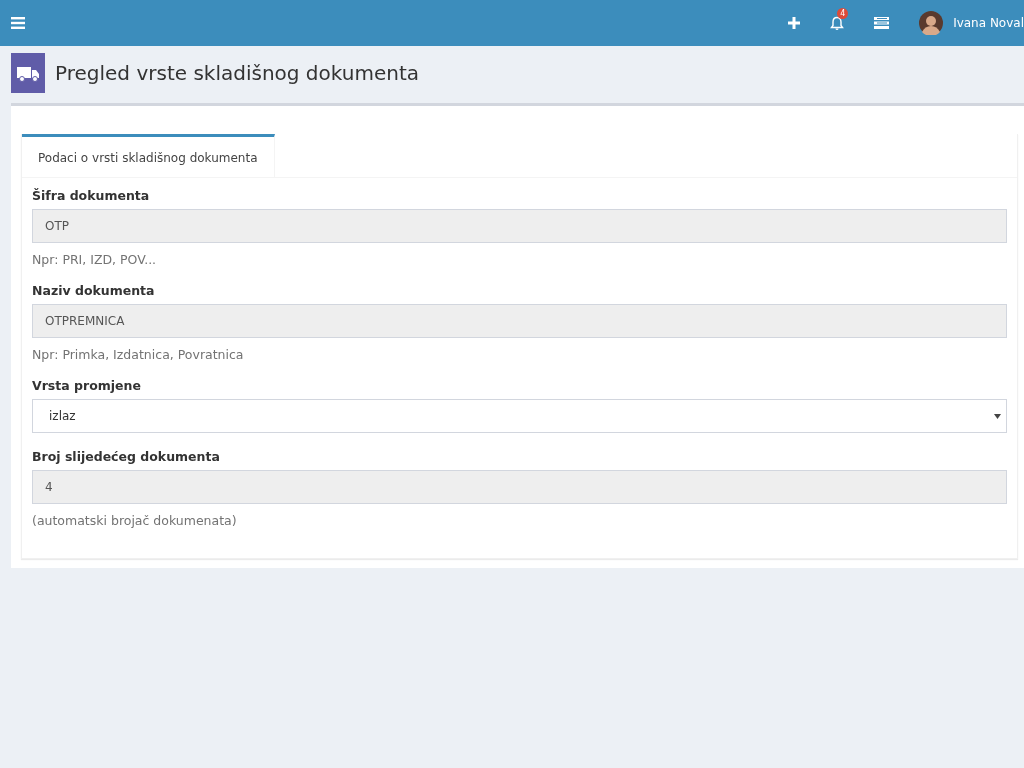  What do you see at coordinates (138, 354) in the screenshot?
I see `help-text: Npr: Primka, Izdatnica, Povratnica` at bounding box center [138, 354].